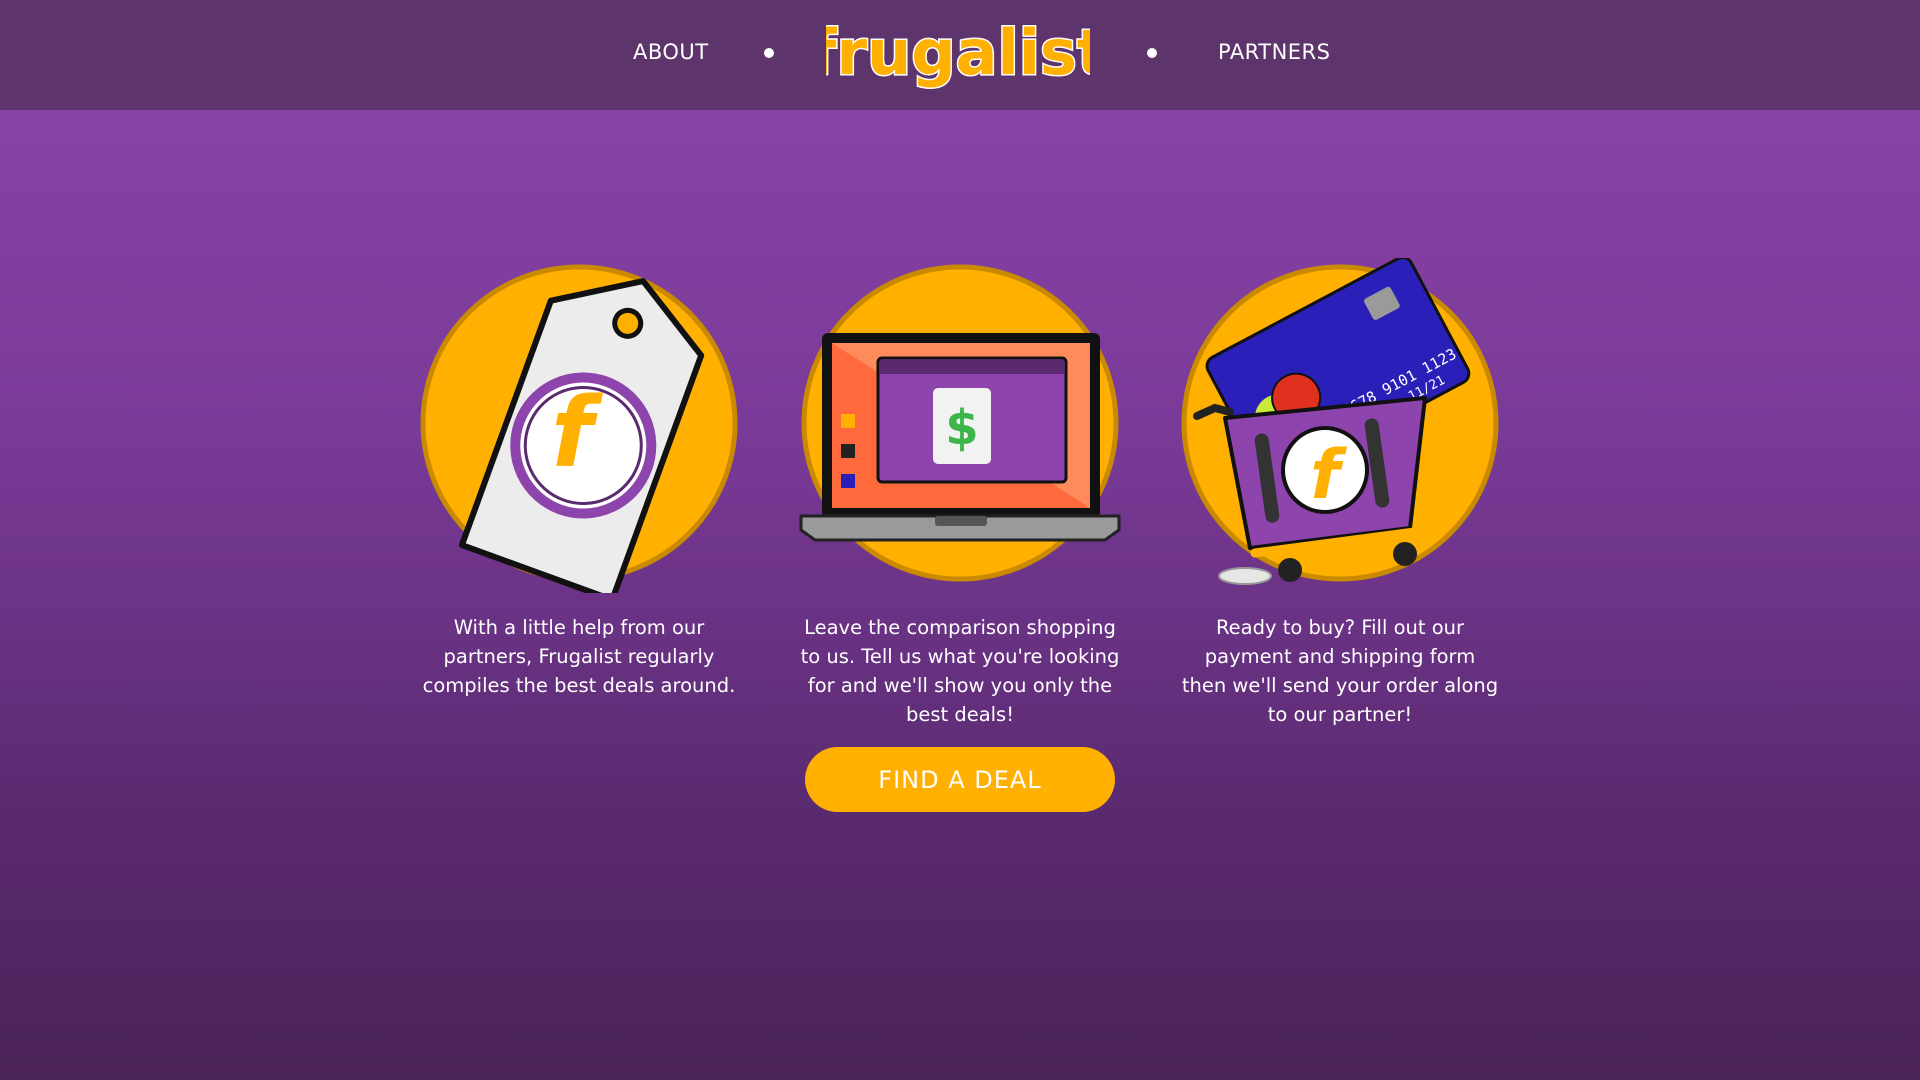 The image size is (1920, 1080). Describe the element at coordinates (1340, 421) in the screenshot. I see `credit-card-cart-icon: 5678 9101 1123 11/21 f` at that location.